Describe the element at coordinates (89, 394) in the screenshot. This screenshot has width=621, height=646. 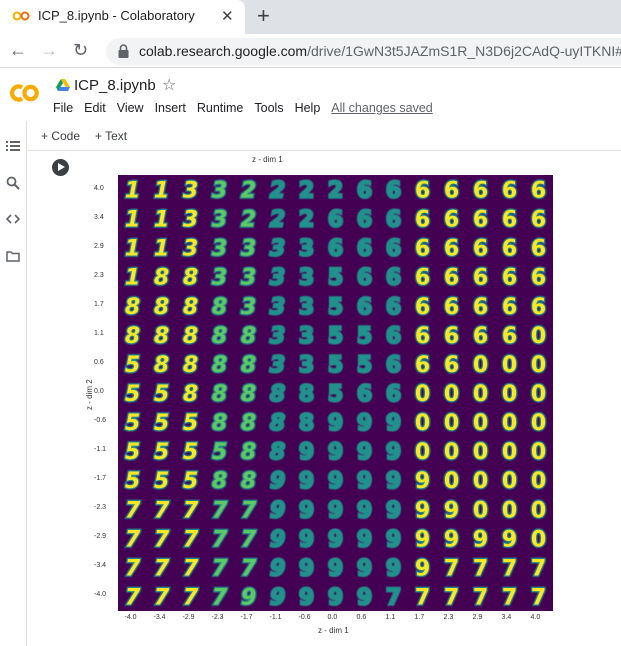
I see `y-axis-label: z - dim 2` at that location.